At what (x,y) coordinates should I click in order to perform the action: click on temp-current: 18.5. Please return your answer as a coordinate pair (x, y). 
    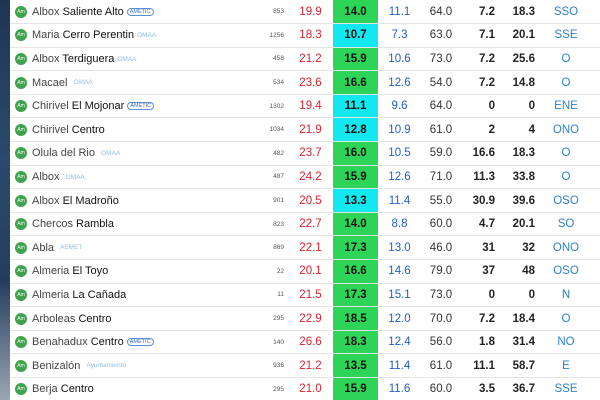
    Looking at the image, I should click on (355, 318).